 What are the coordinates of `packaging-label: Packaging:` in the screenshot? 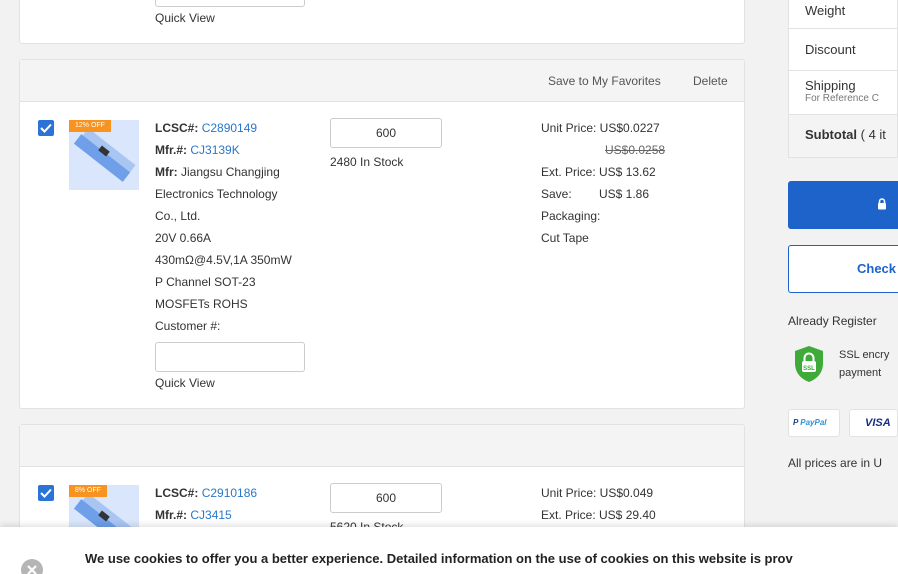 It's located at (571, 216).